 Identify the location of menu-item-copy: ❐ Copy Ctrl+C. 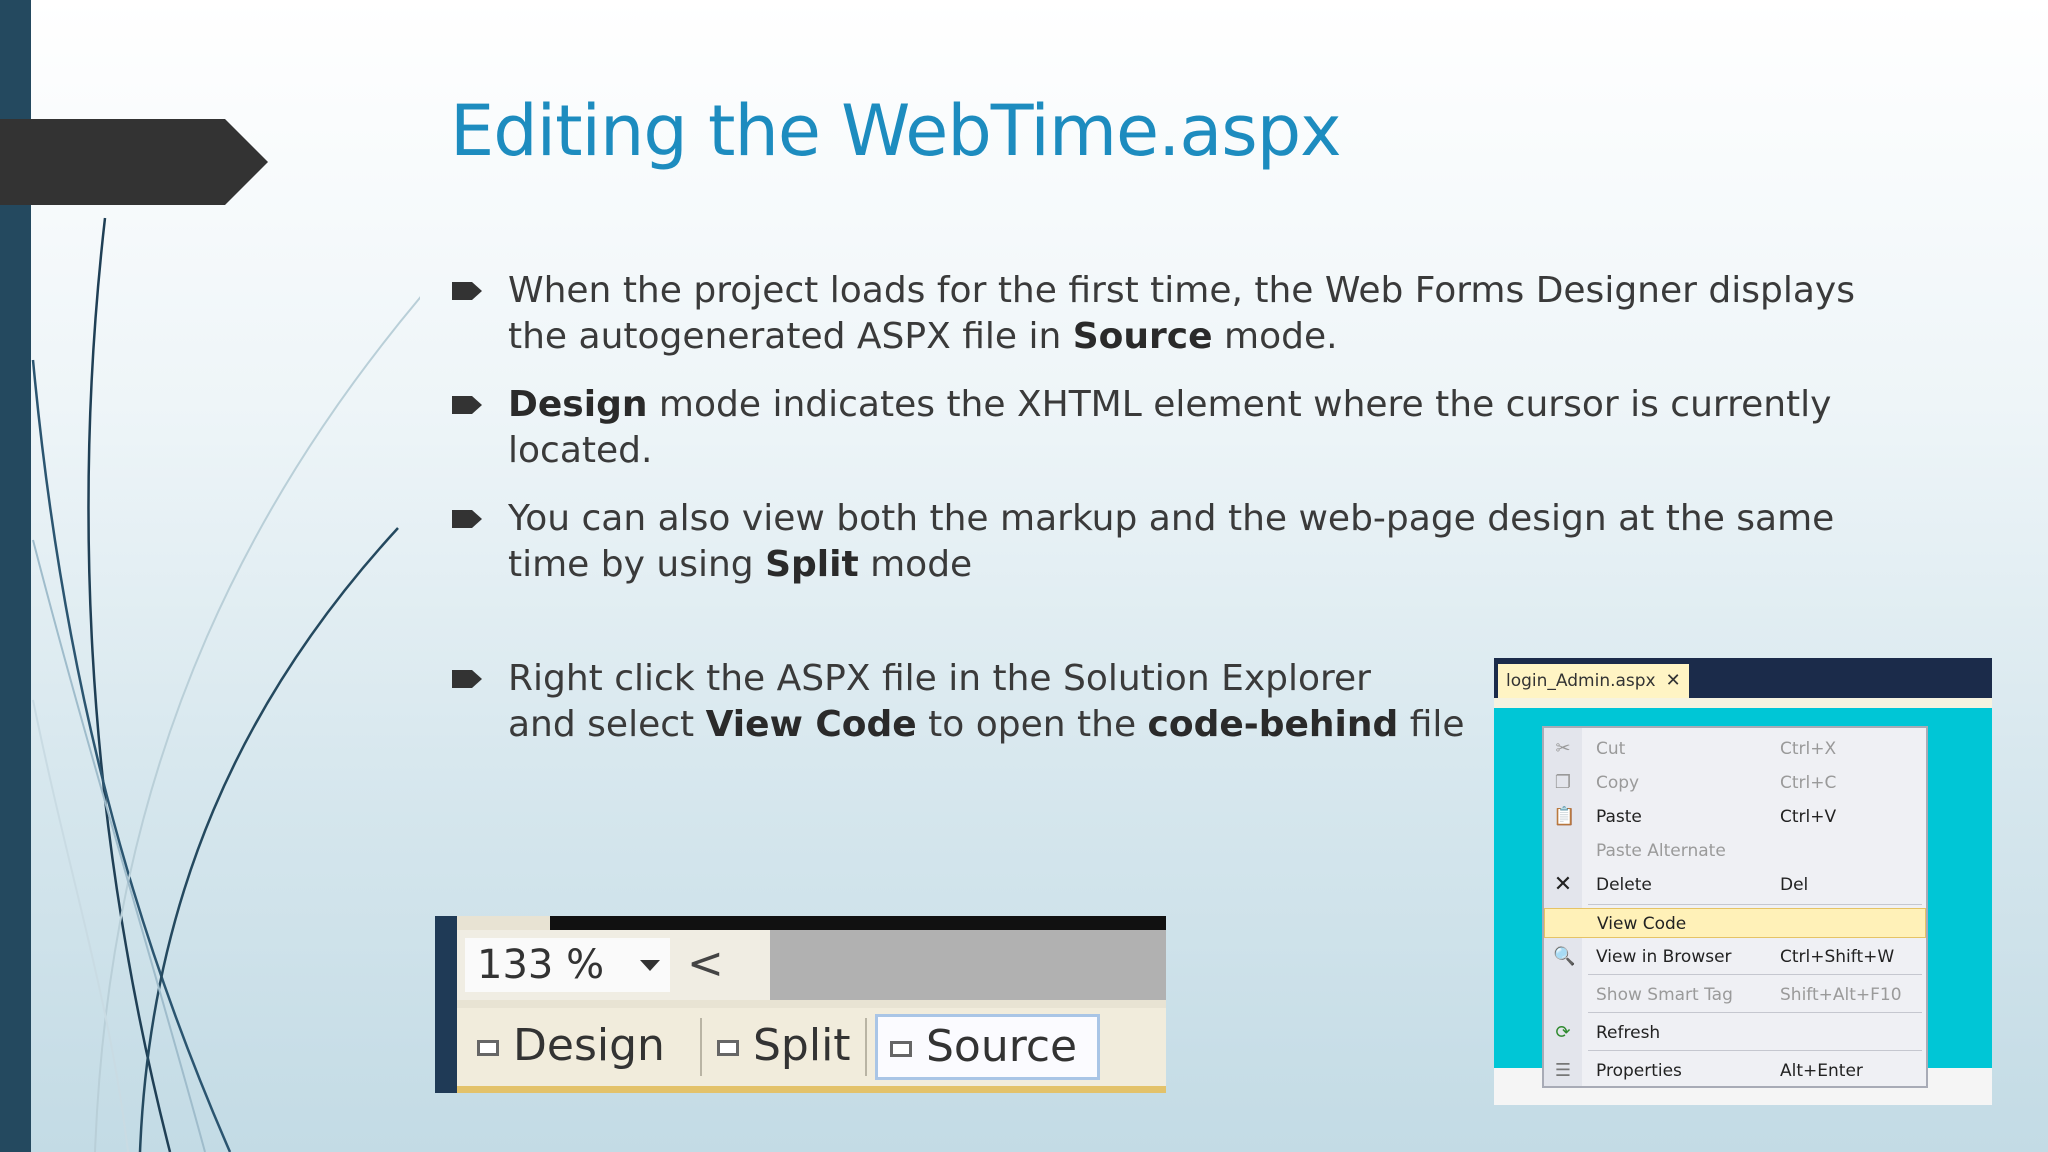
(1735, 783).